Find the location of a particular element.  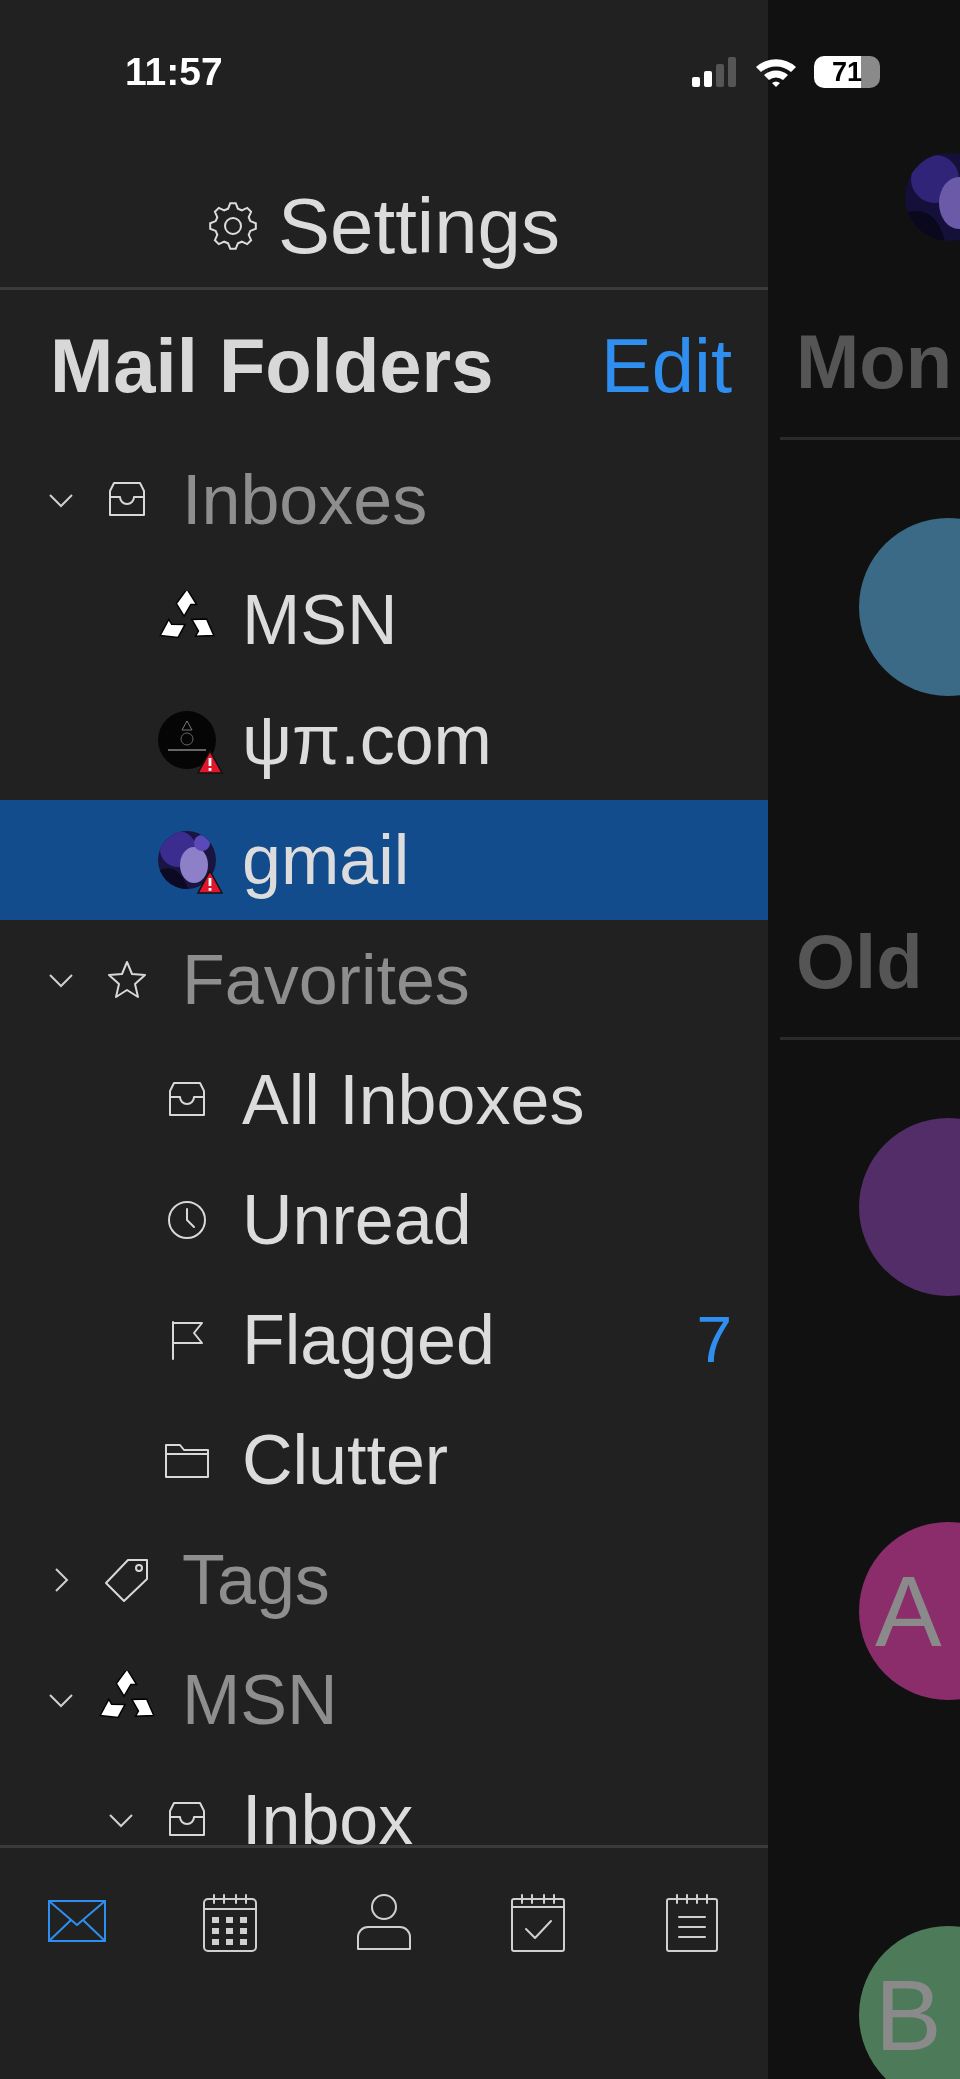

edit-button: Edit is located at coordinates (666, 365).